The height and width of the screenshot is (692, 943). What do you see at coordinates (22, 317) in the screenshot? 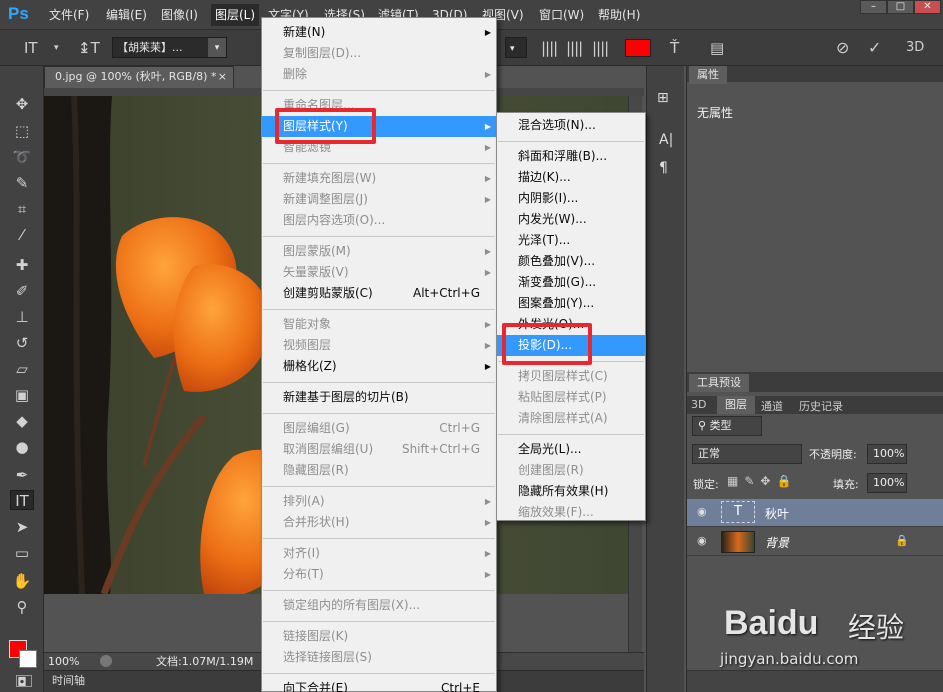
I see `stamp-tool-icon: ⊥` at bounding box center [22, 317].